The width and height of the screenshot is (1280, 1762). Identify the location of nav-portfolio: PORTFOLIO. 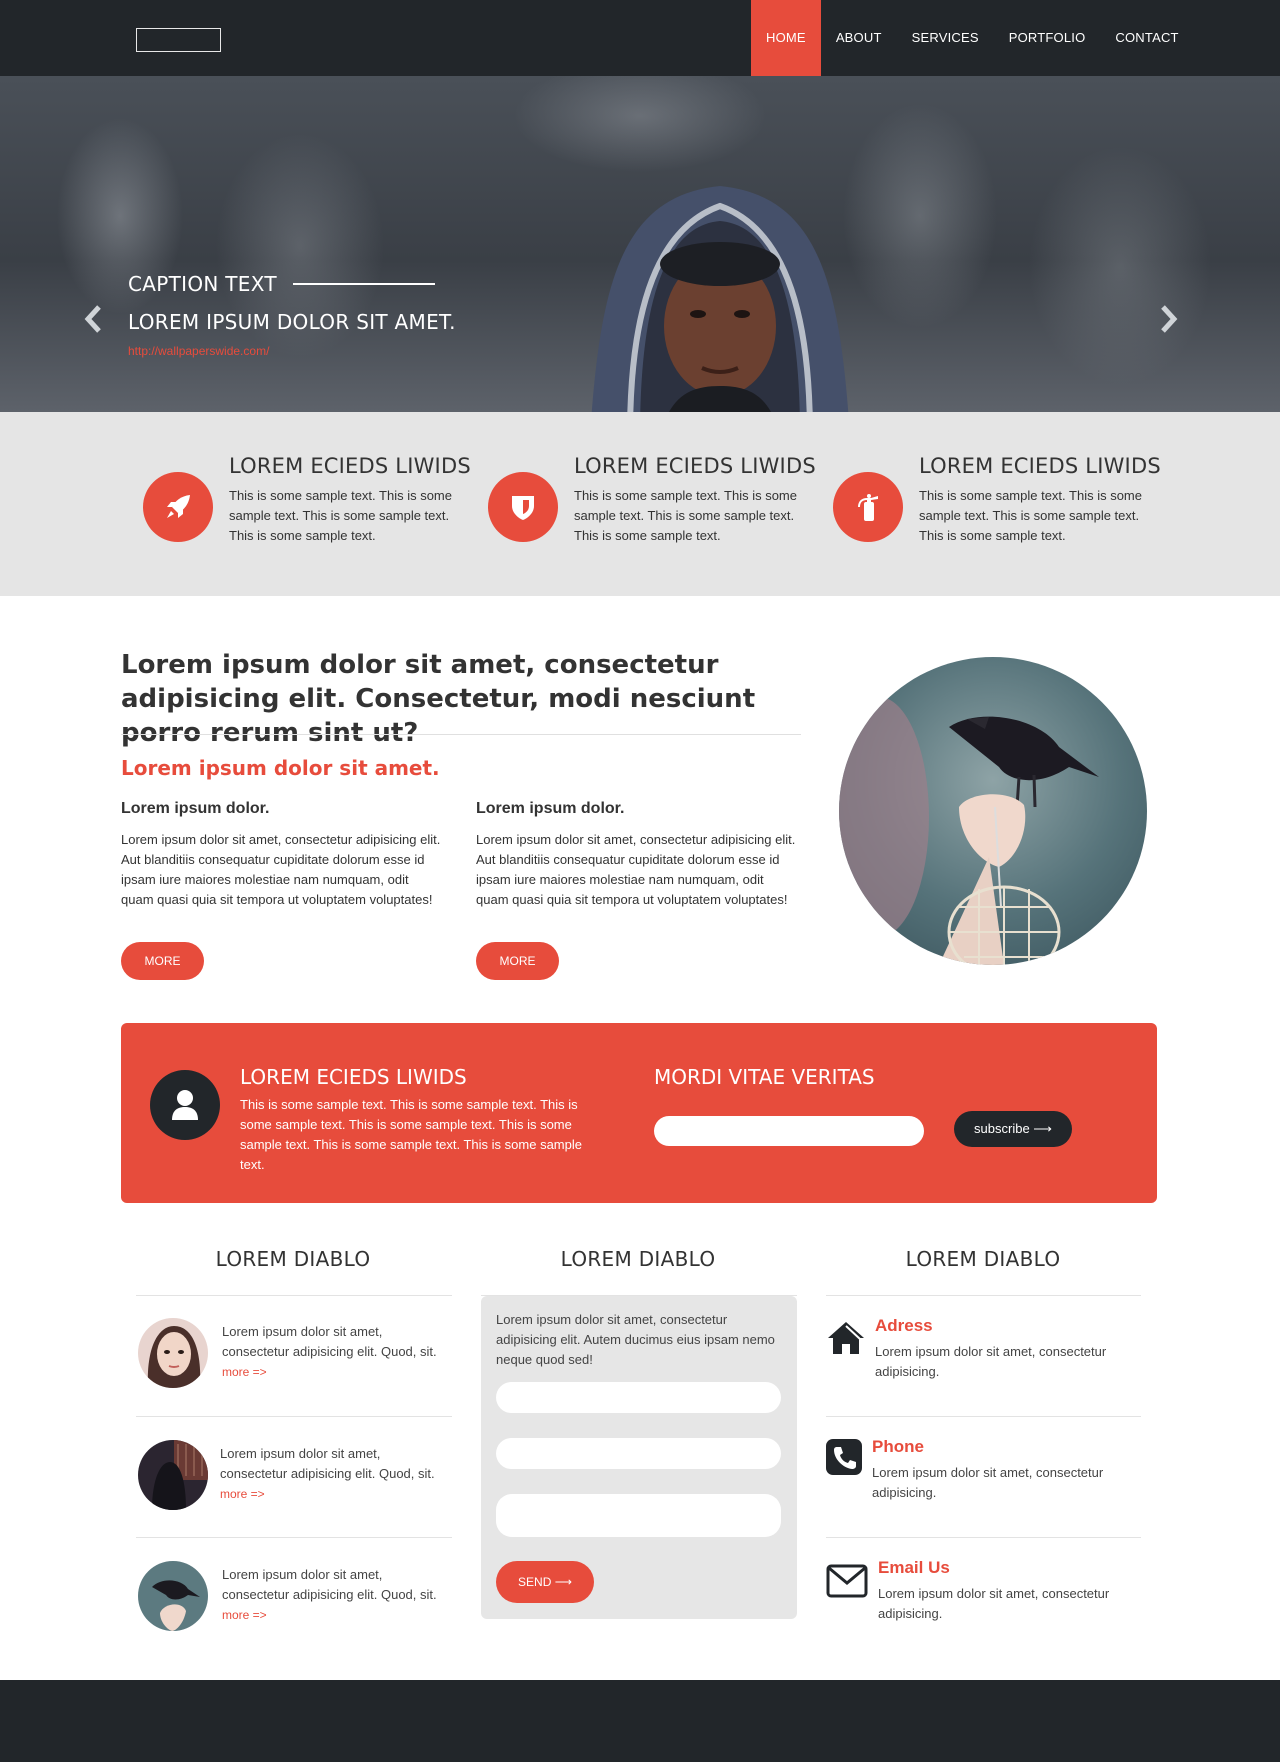
(1047, 38).